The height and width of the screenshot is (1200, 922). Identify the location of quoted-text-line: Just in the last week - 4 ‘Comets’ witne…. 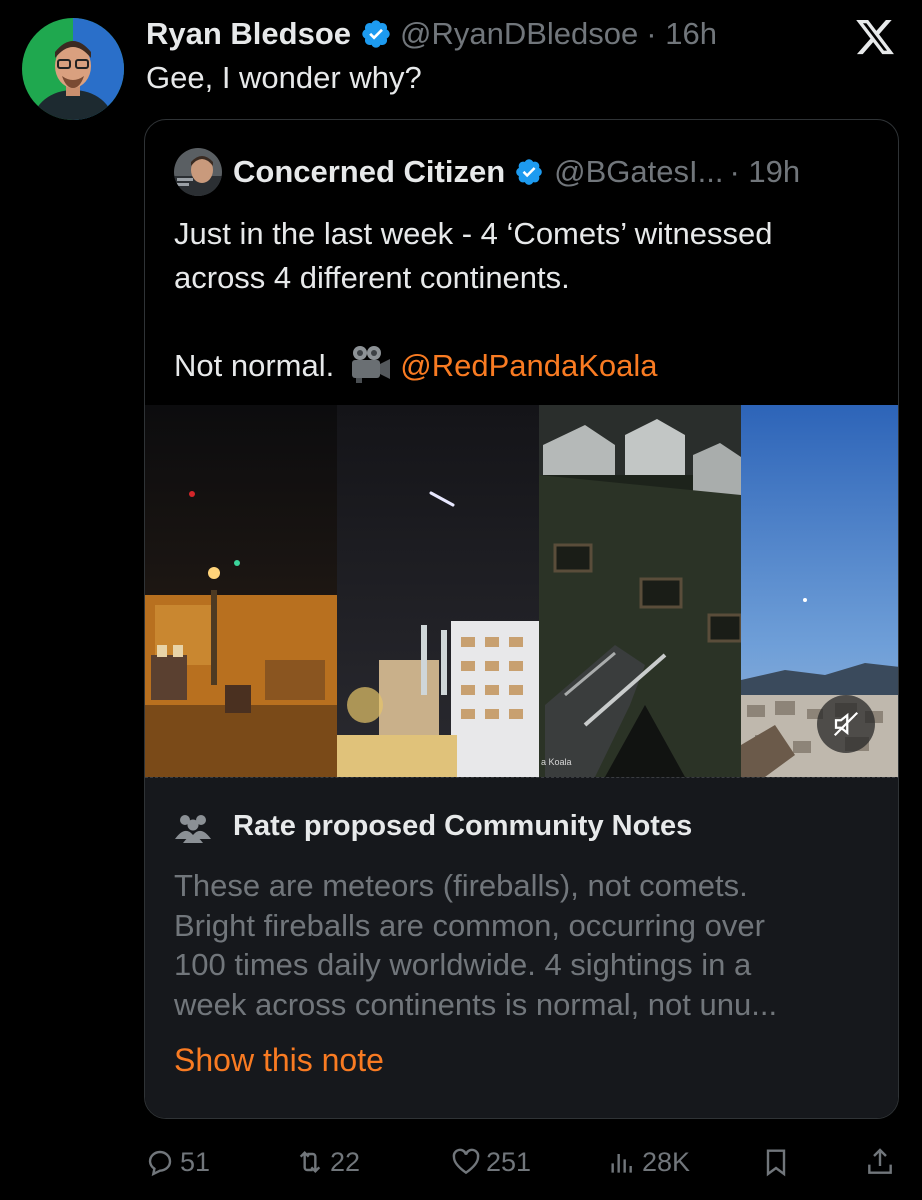
(473, 233).